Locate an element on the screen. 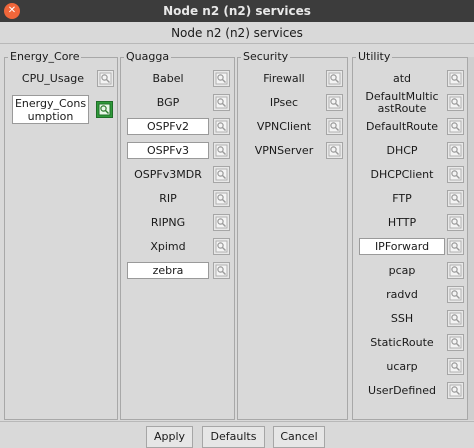  service-ssh: SSH is located at coordinates (402, 318).